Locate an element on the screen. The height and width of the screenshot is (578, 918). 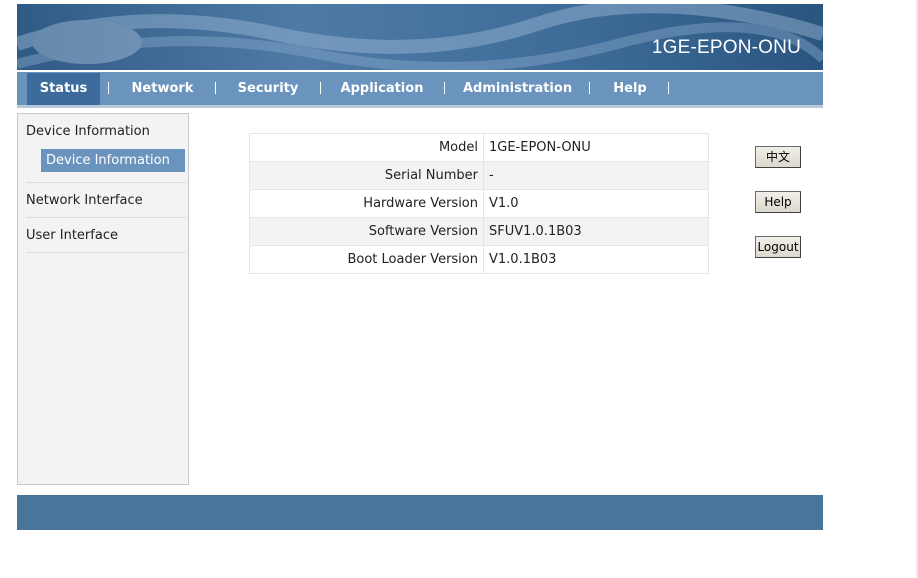
tab-network: Network is located at coordinates (162, 89).